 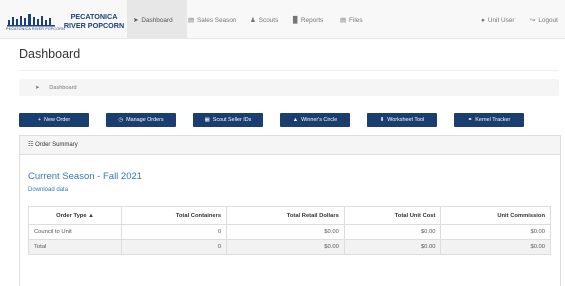 I want to click on nav-reports: ▉ Reports, so click(x=308, y=19).